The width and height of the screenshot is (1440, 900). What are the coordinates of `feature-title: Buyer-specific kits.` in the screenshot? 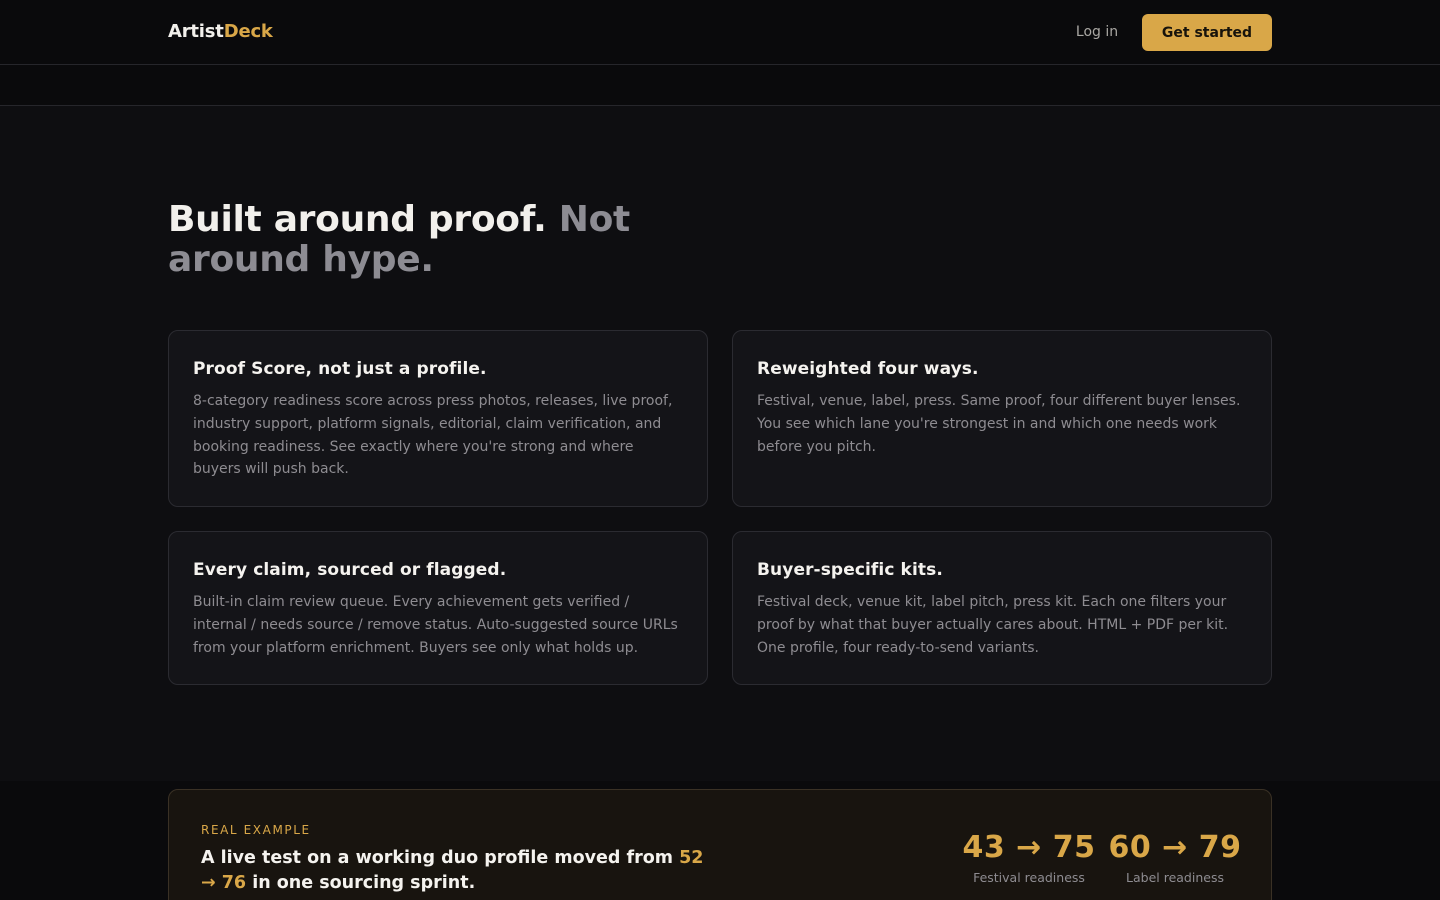 It's located at (850, 570).